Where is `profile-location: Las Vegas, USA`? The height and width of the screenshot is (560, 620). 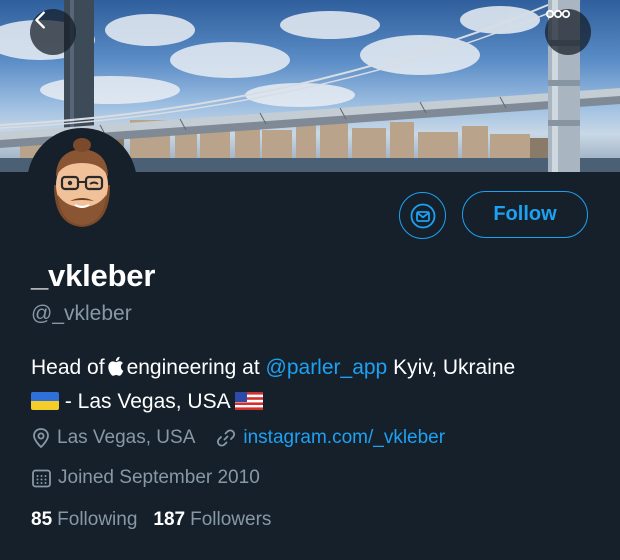 profile-location: Las Vegas, USA is located at coordinates (126, 437).